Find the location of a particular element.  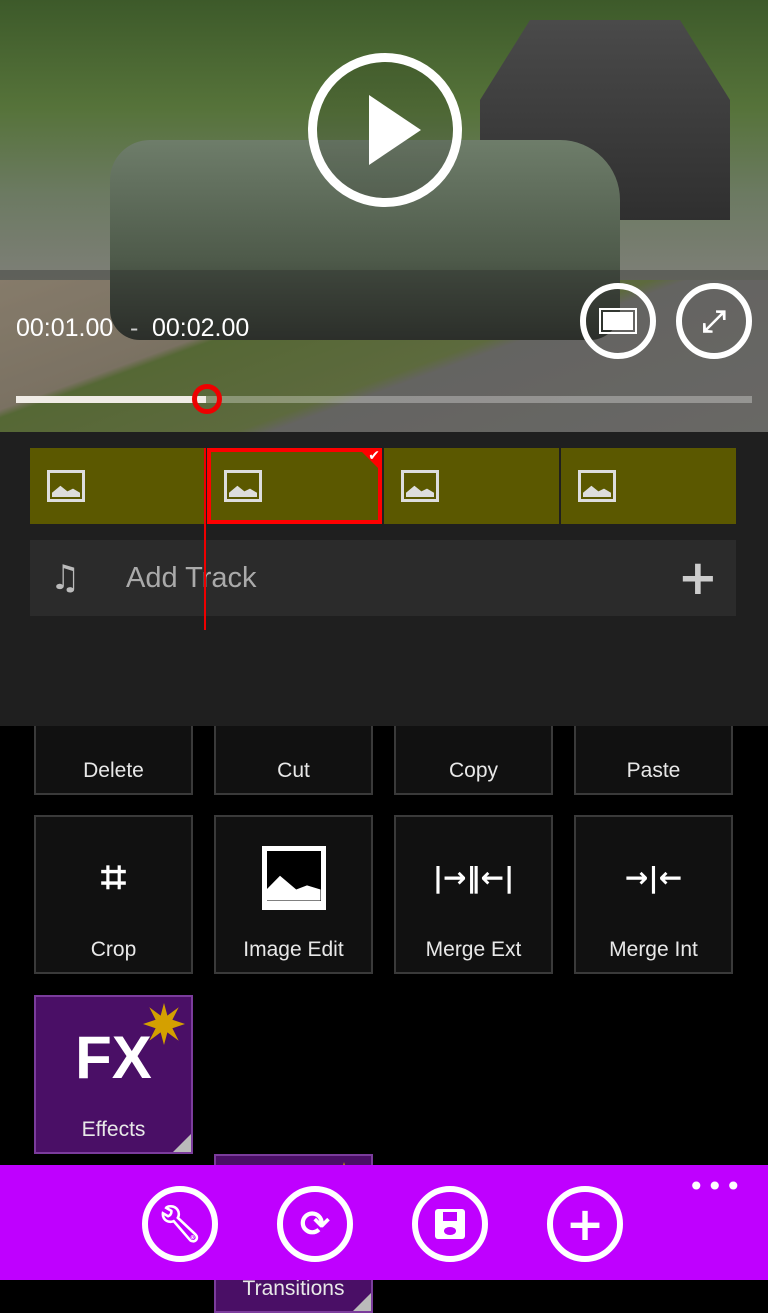

sync-icon: ⟳ is located at coordinates (315, 1224).